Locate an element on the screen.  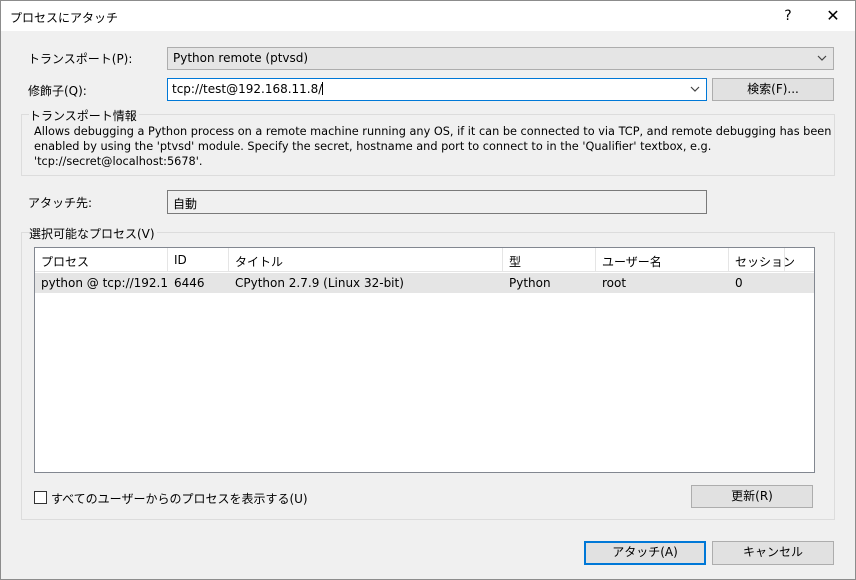
close-icon: ✕ is located at coordinates (833, 15).